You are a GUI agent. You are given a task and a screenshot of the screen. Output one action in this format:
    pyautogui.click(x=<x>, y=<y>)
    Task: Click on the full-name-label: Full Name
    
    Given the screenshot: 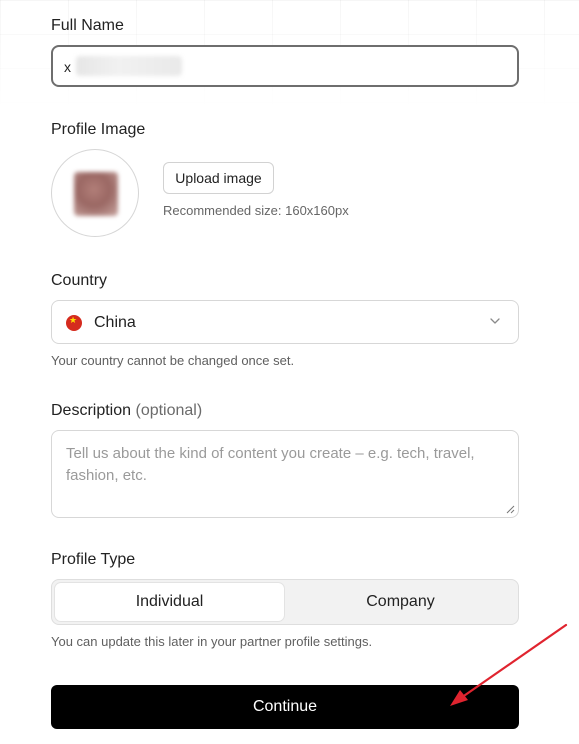 What is the action you would take?
    pyautogui.click(x=87, y=25)
    